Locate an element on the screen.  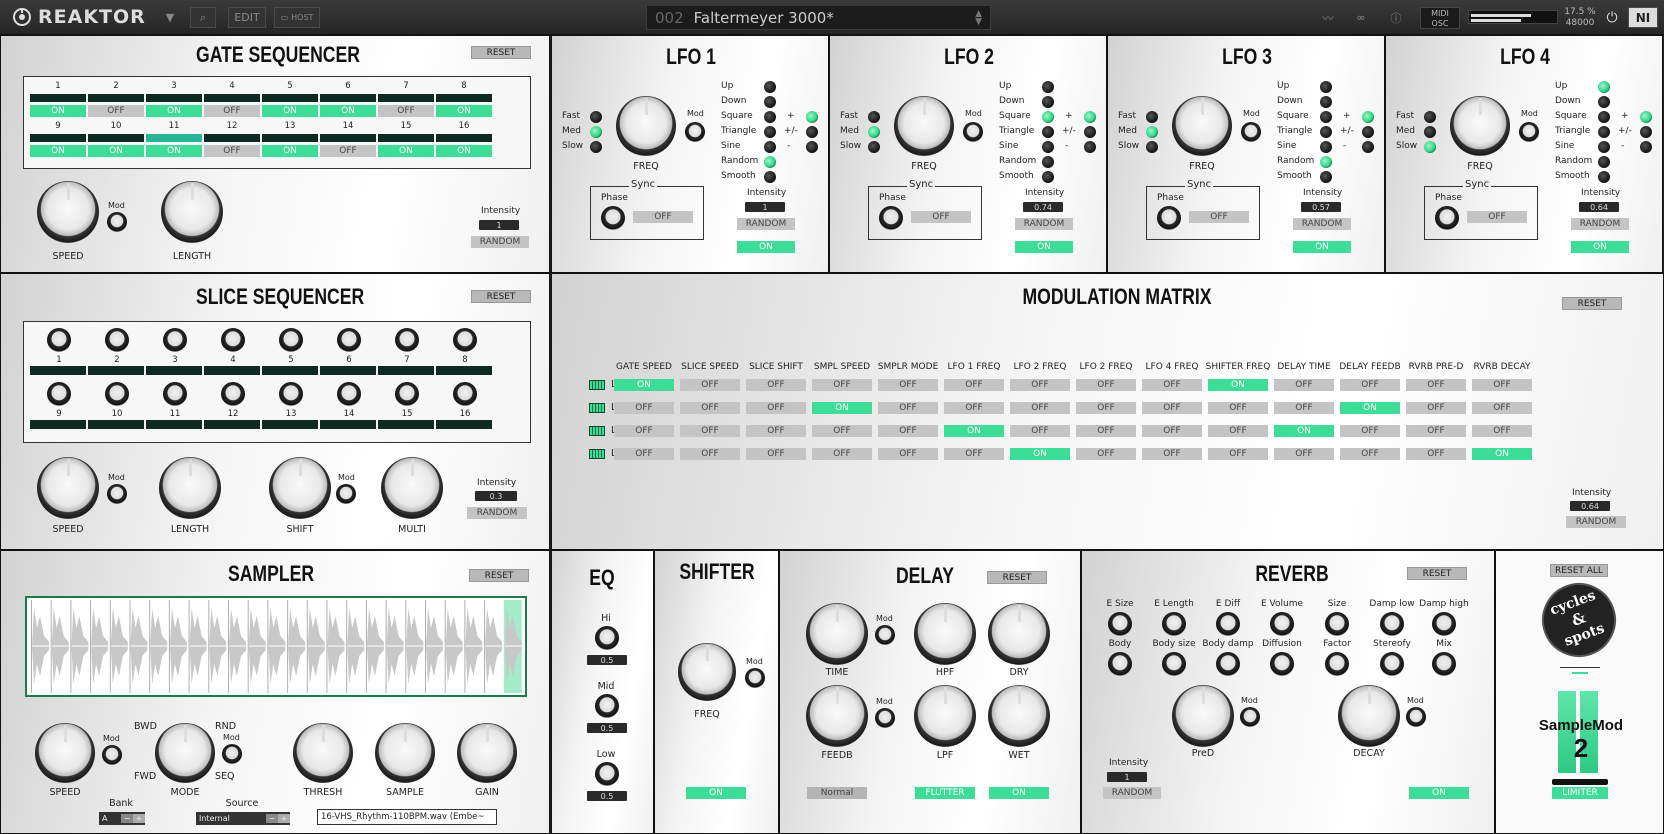
lfo-1-sync-button: OFF is located at coordinates (663, 217).